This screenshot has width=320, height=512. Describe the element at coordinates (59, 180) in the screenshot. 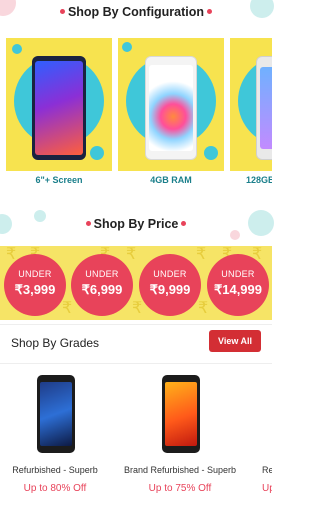

I see `config-card-label: 6"+ Screen` at that location.